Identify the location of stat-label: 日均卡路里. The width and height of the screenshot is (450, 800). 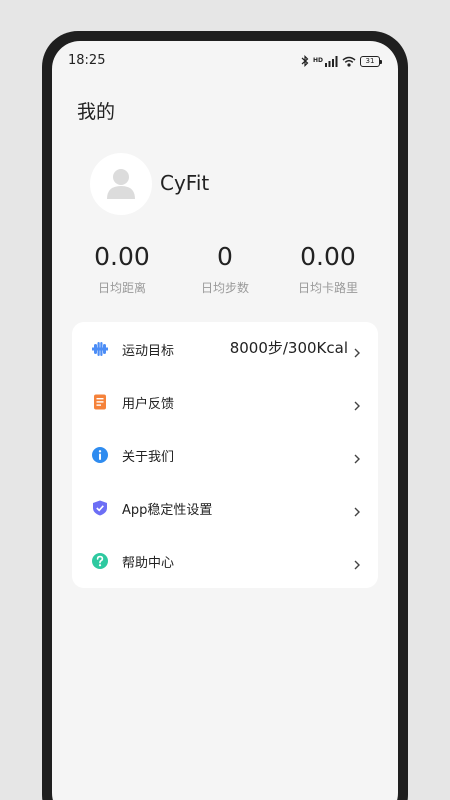
(327, 288).